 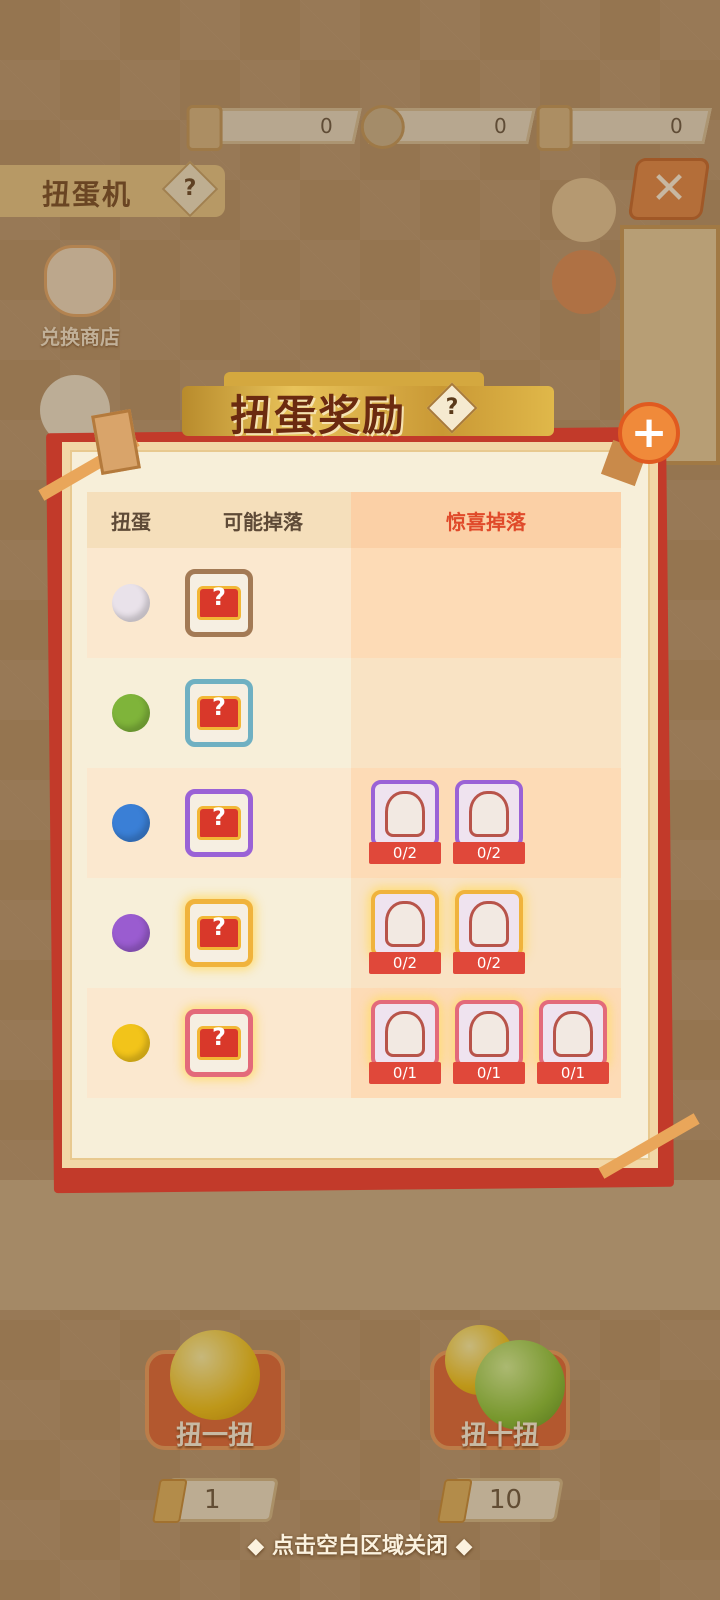 What do you see at coordinates (80, 281) in the screenshot?
I see `lucky-cat-icon` at bounding box center [80, 281].